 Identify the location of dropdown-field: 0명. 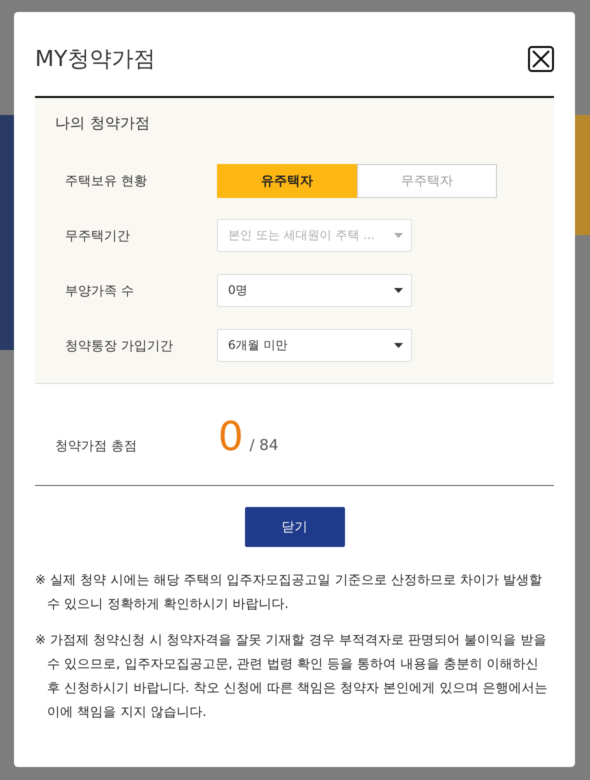
(314, 290).